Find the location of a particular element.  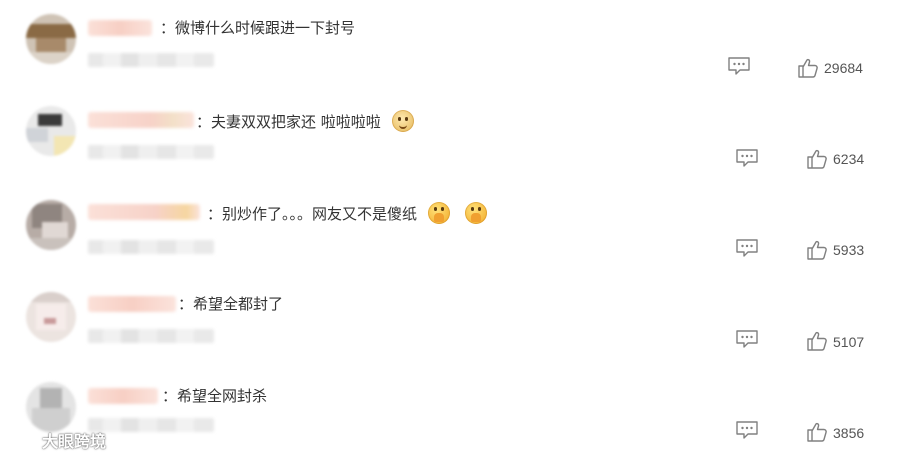

like-count: 3856 is located at coordinates (849, 433).